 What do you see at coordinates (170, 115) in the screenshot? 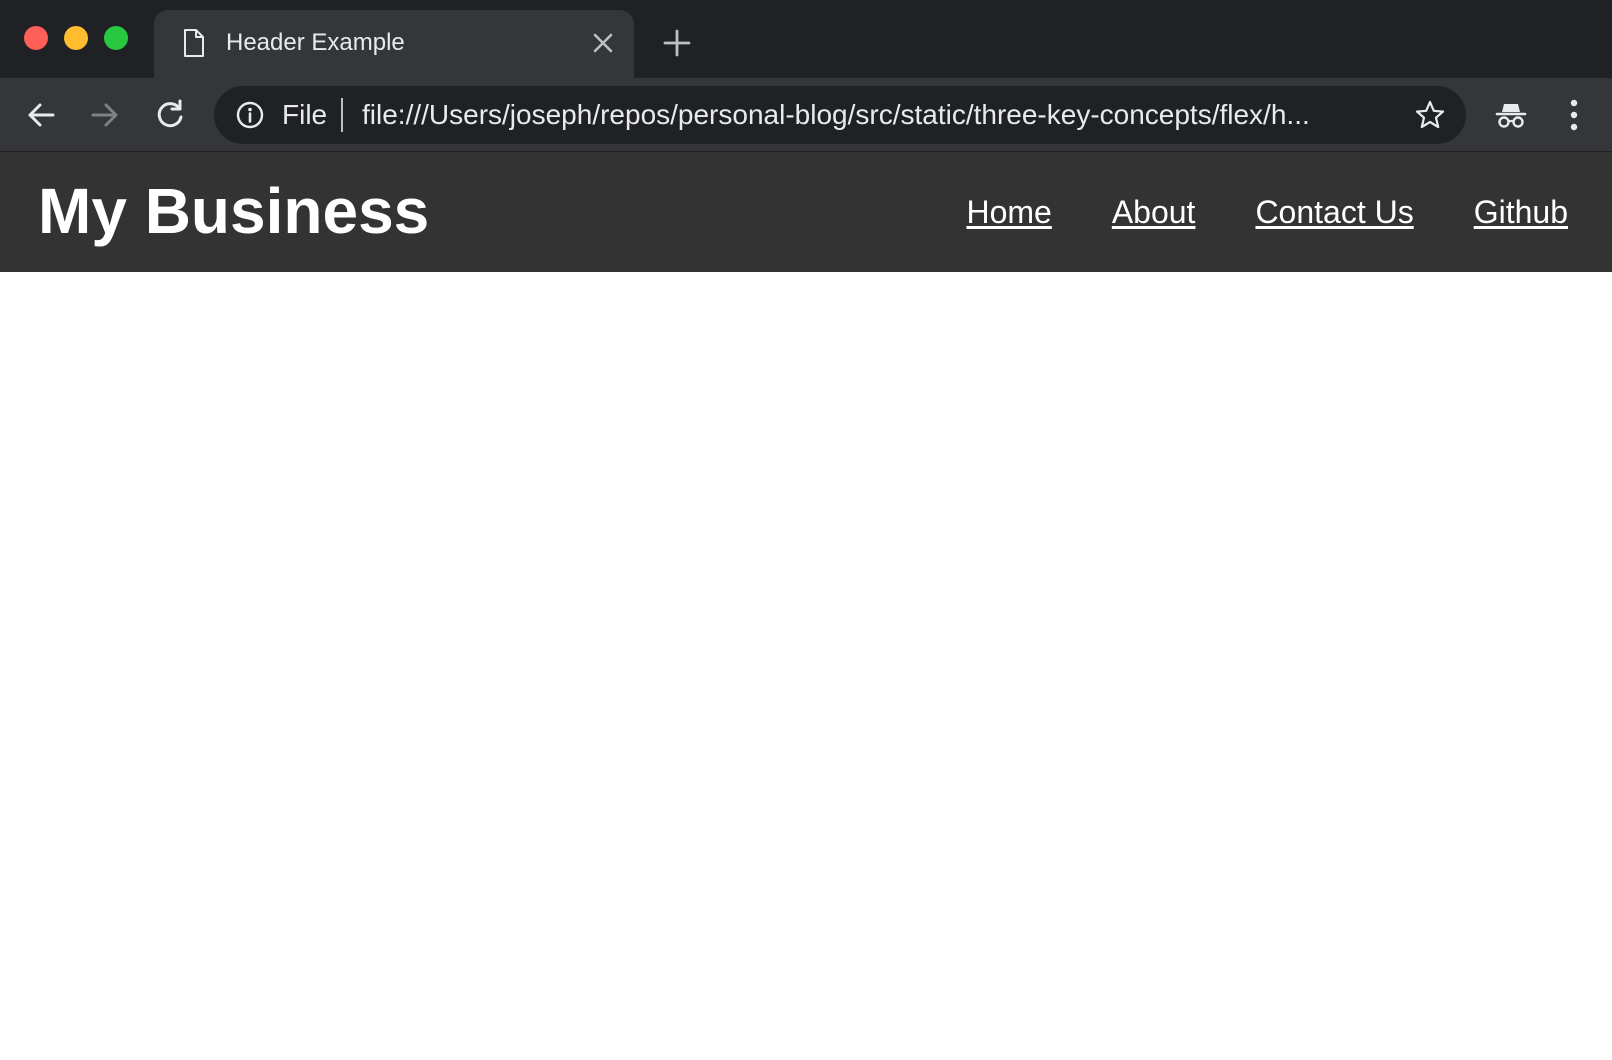
I see `reload-icon` at bounding box center [170, 115].